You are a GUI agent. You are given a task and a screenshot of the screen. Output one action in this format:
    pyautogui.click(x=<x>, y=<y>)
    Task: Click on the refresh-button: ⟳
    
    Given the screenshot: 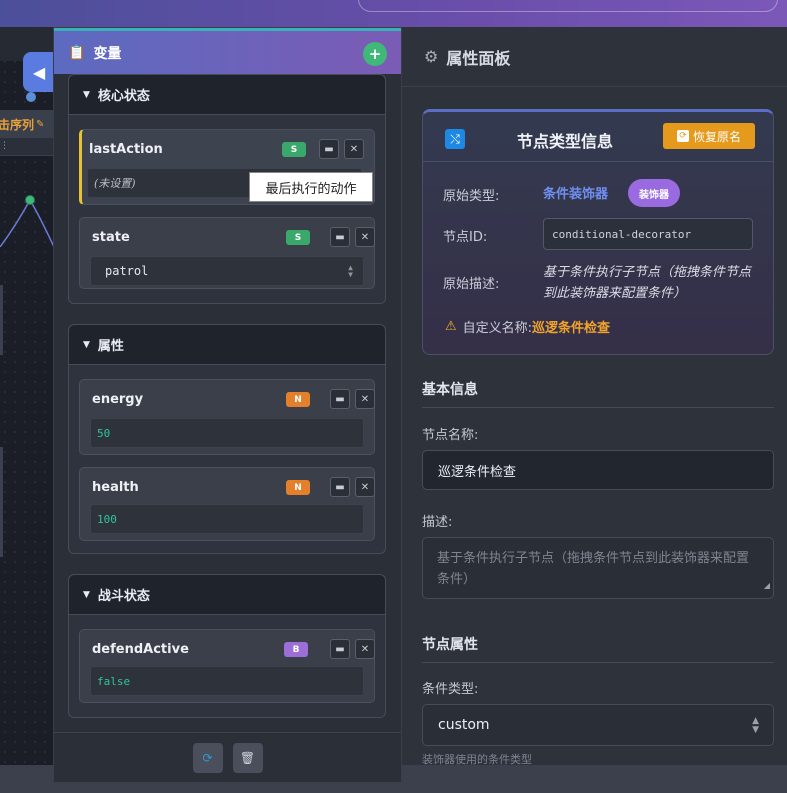 What is the action you would take?
    pyautogui.click(x=207, y=757)
    